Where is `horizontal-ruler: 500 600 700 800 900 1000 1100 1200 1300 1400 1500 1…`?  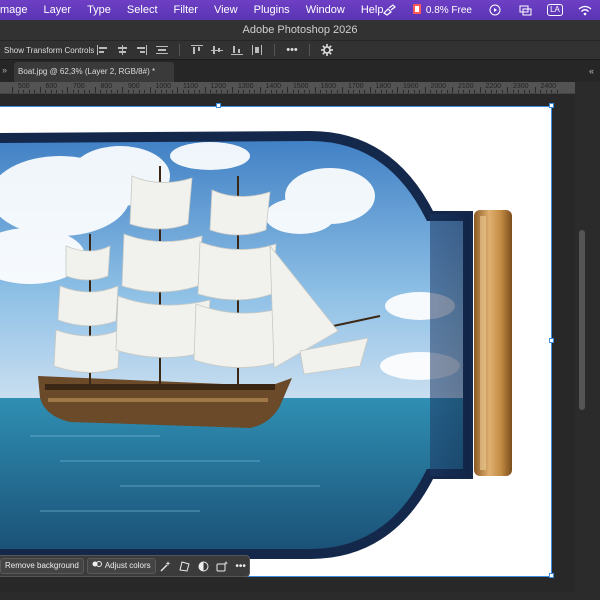
horizontal-ruler: 500 600 700 800 900 1000 1100 1200 1300 1400 1500 1… is located at coordinates (287, 88).